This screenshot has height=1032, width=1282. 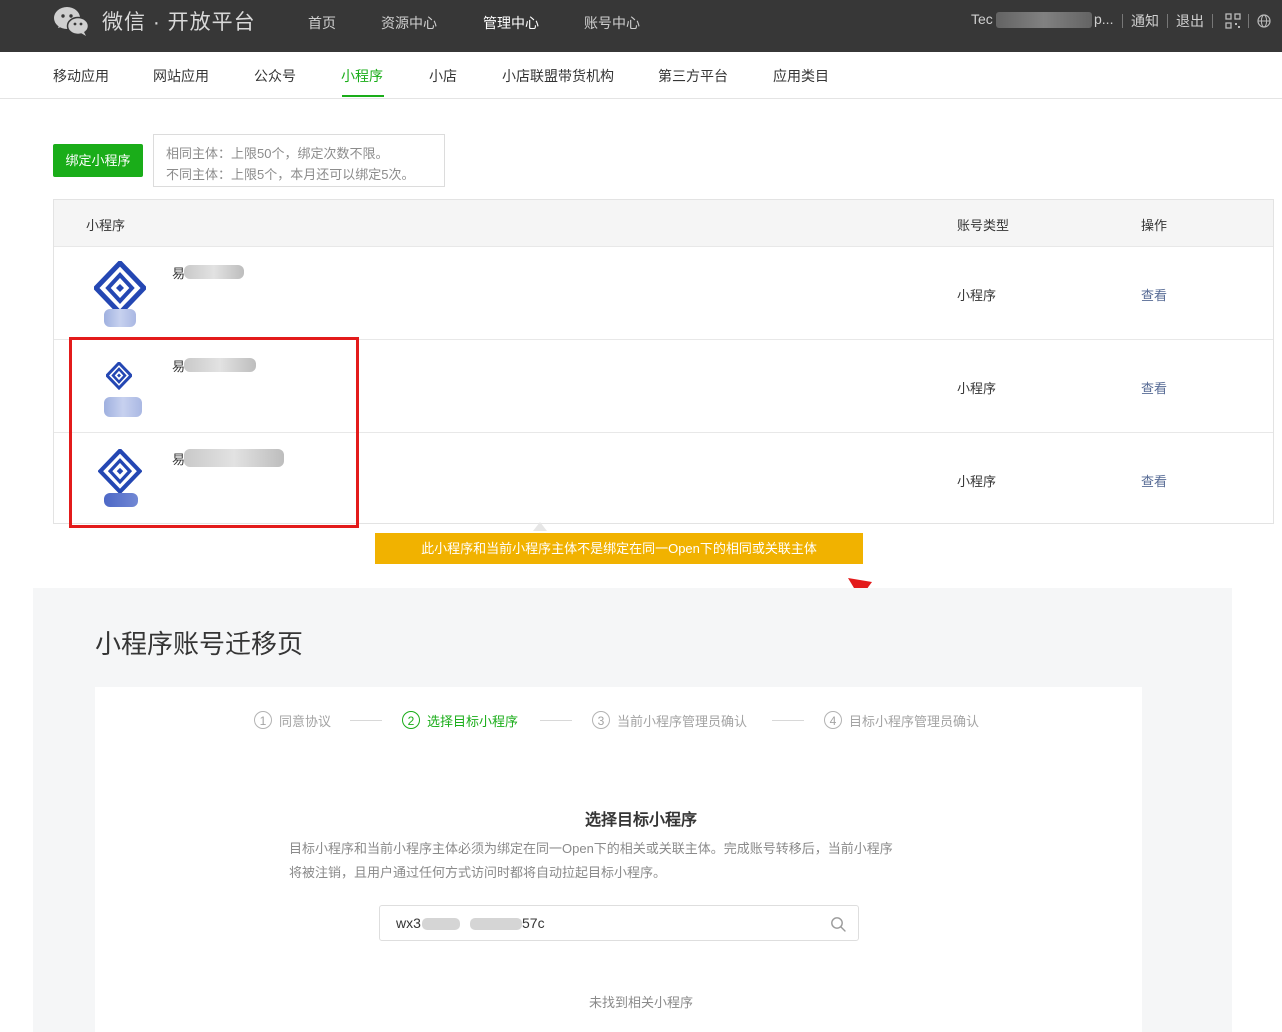 What do you see at coordinates (411, 720) in the screenshot?
I see `step-2-number: 2` at bounding box center [411, 720].